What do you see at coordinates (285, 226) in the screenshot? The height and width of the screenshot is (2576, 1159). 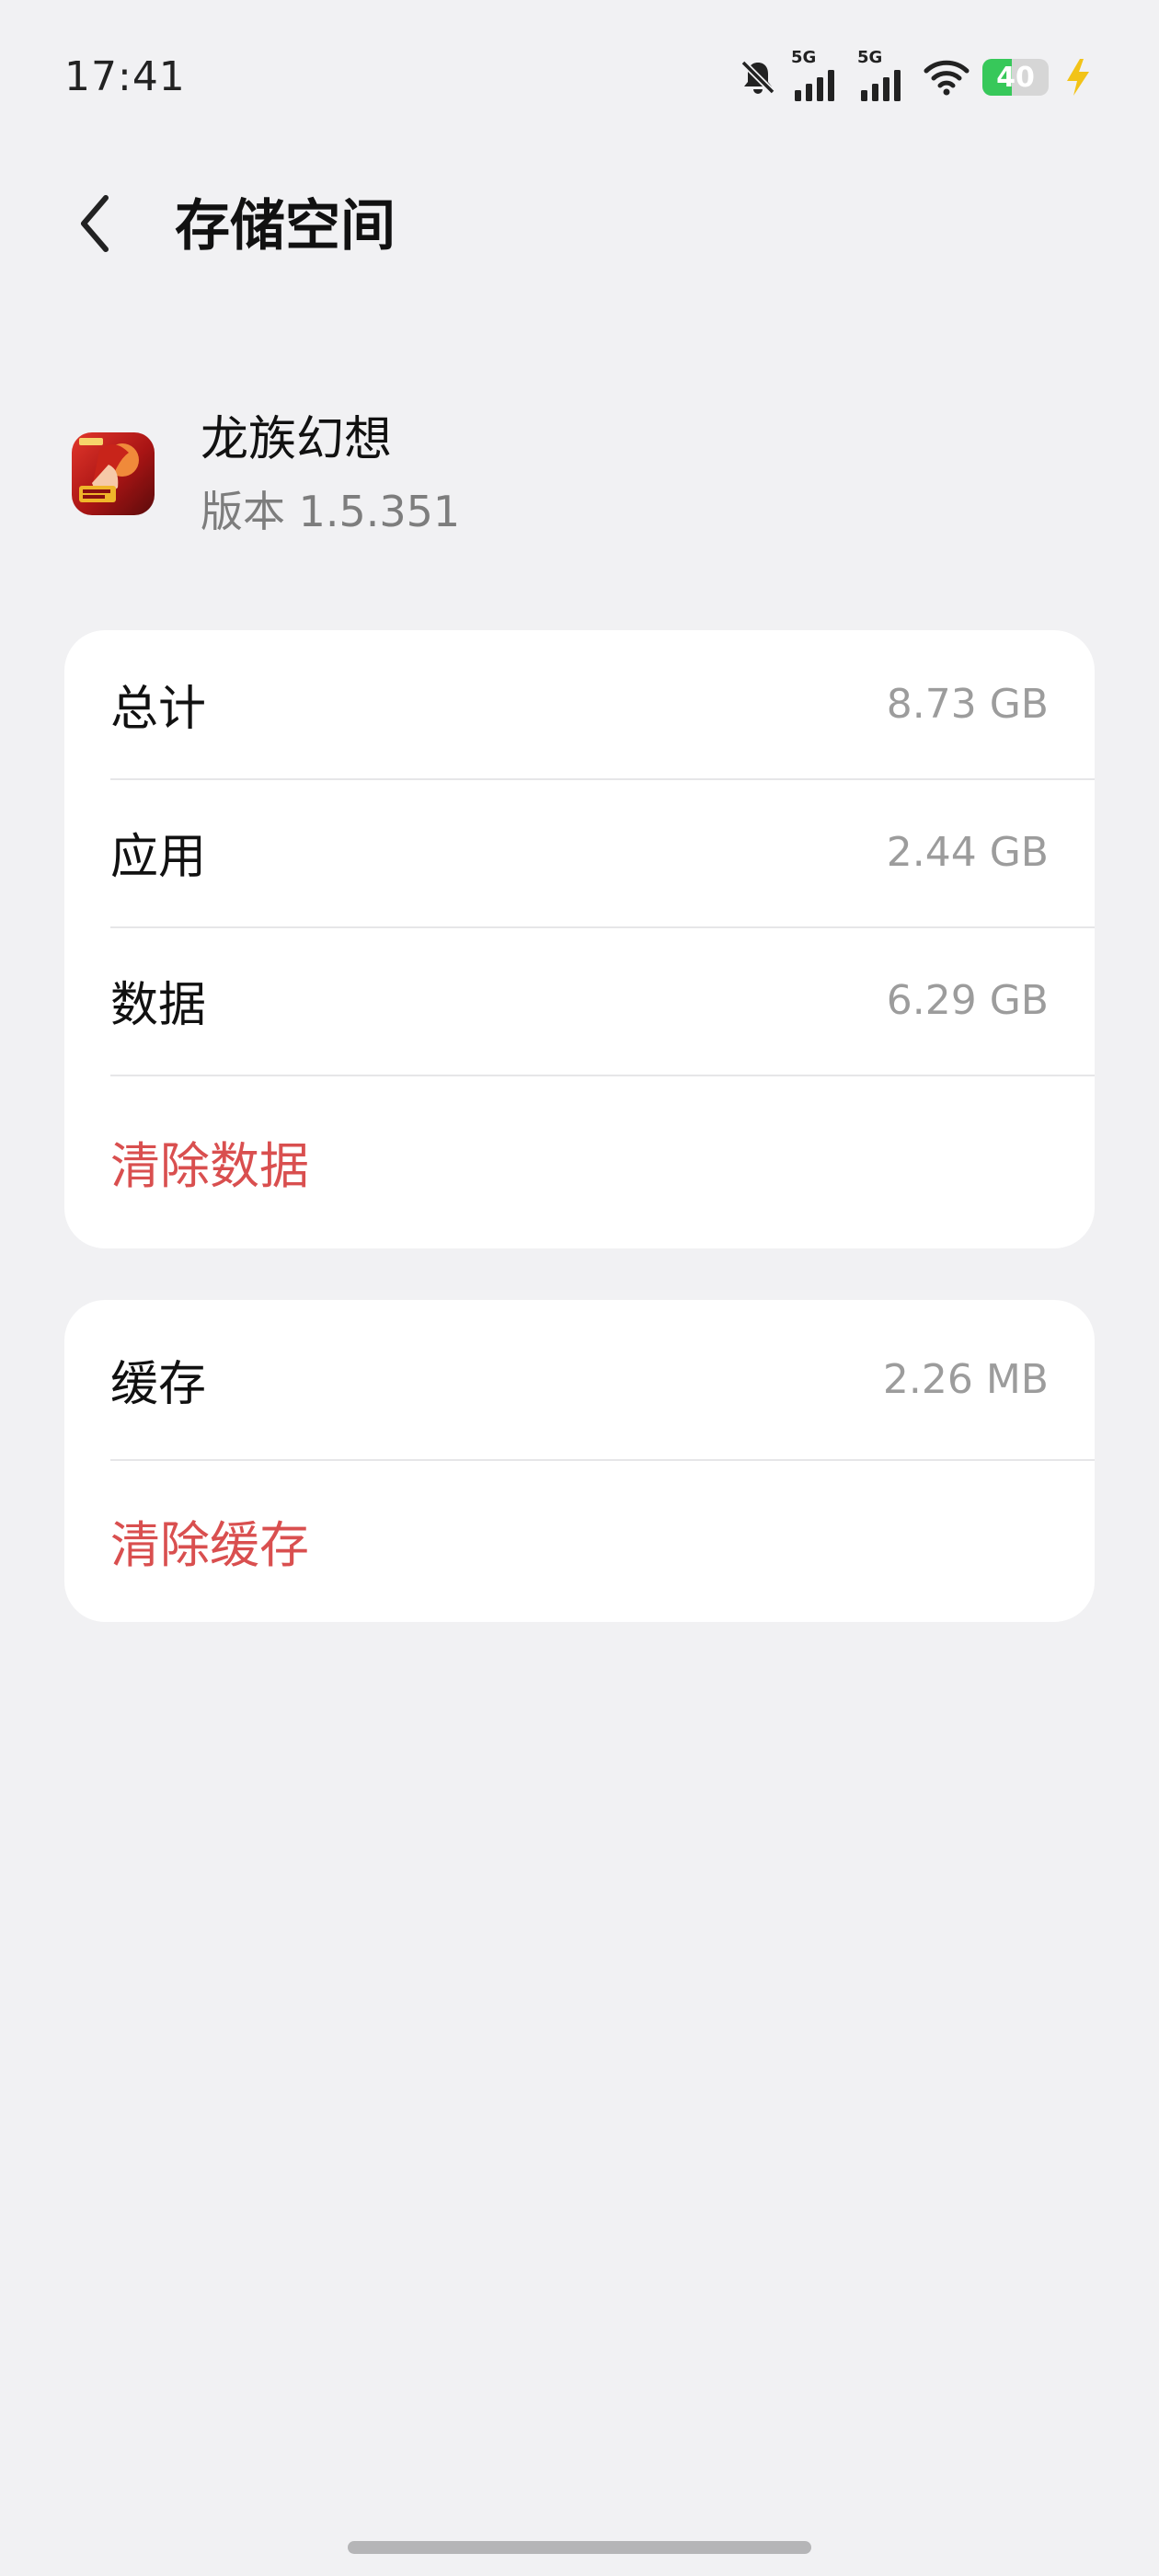 I see `page-title: 存储空间` at bounding box center [285, 226].